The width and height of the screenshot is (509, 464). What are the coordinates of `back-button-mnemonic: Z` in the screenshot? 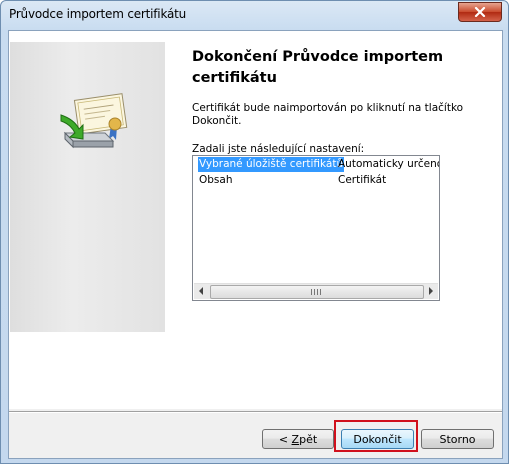 It's located at (295, 439).